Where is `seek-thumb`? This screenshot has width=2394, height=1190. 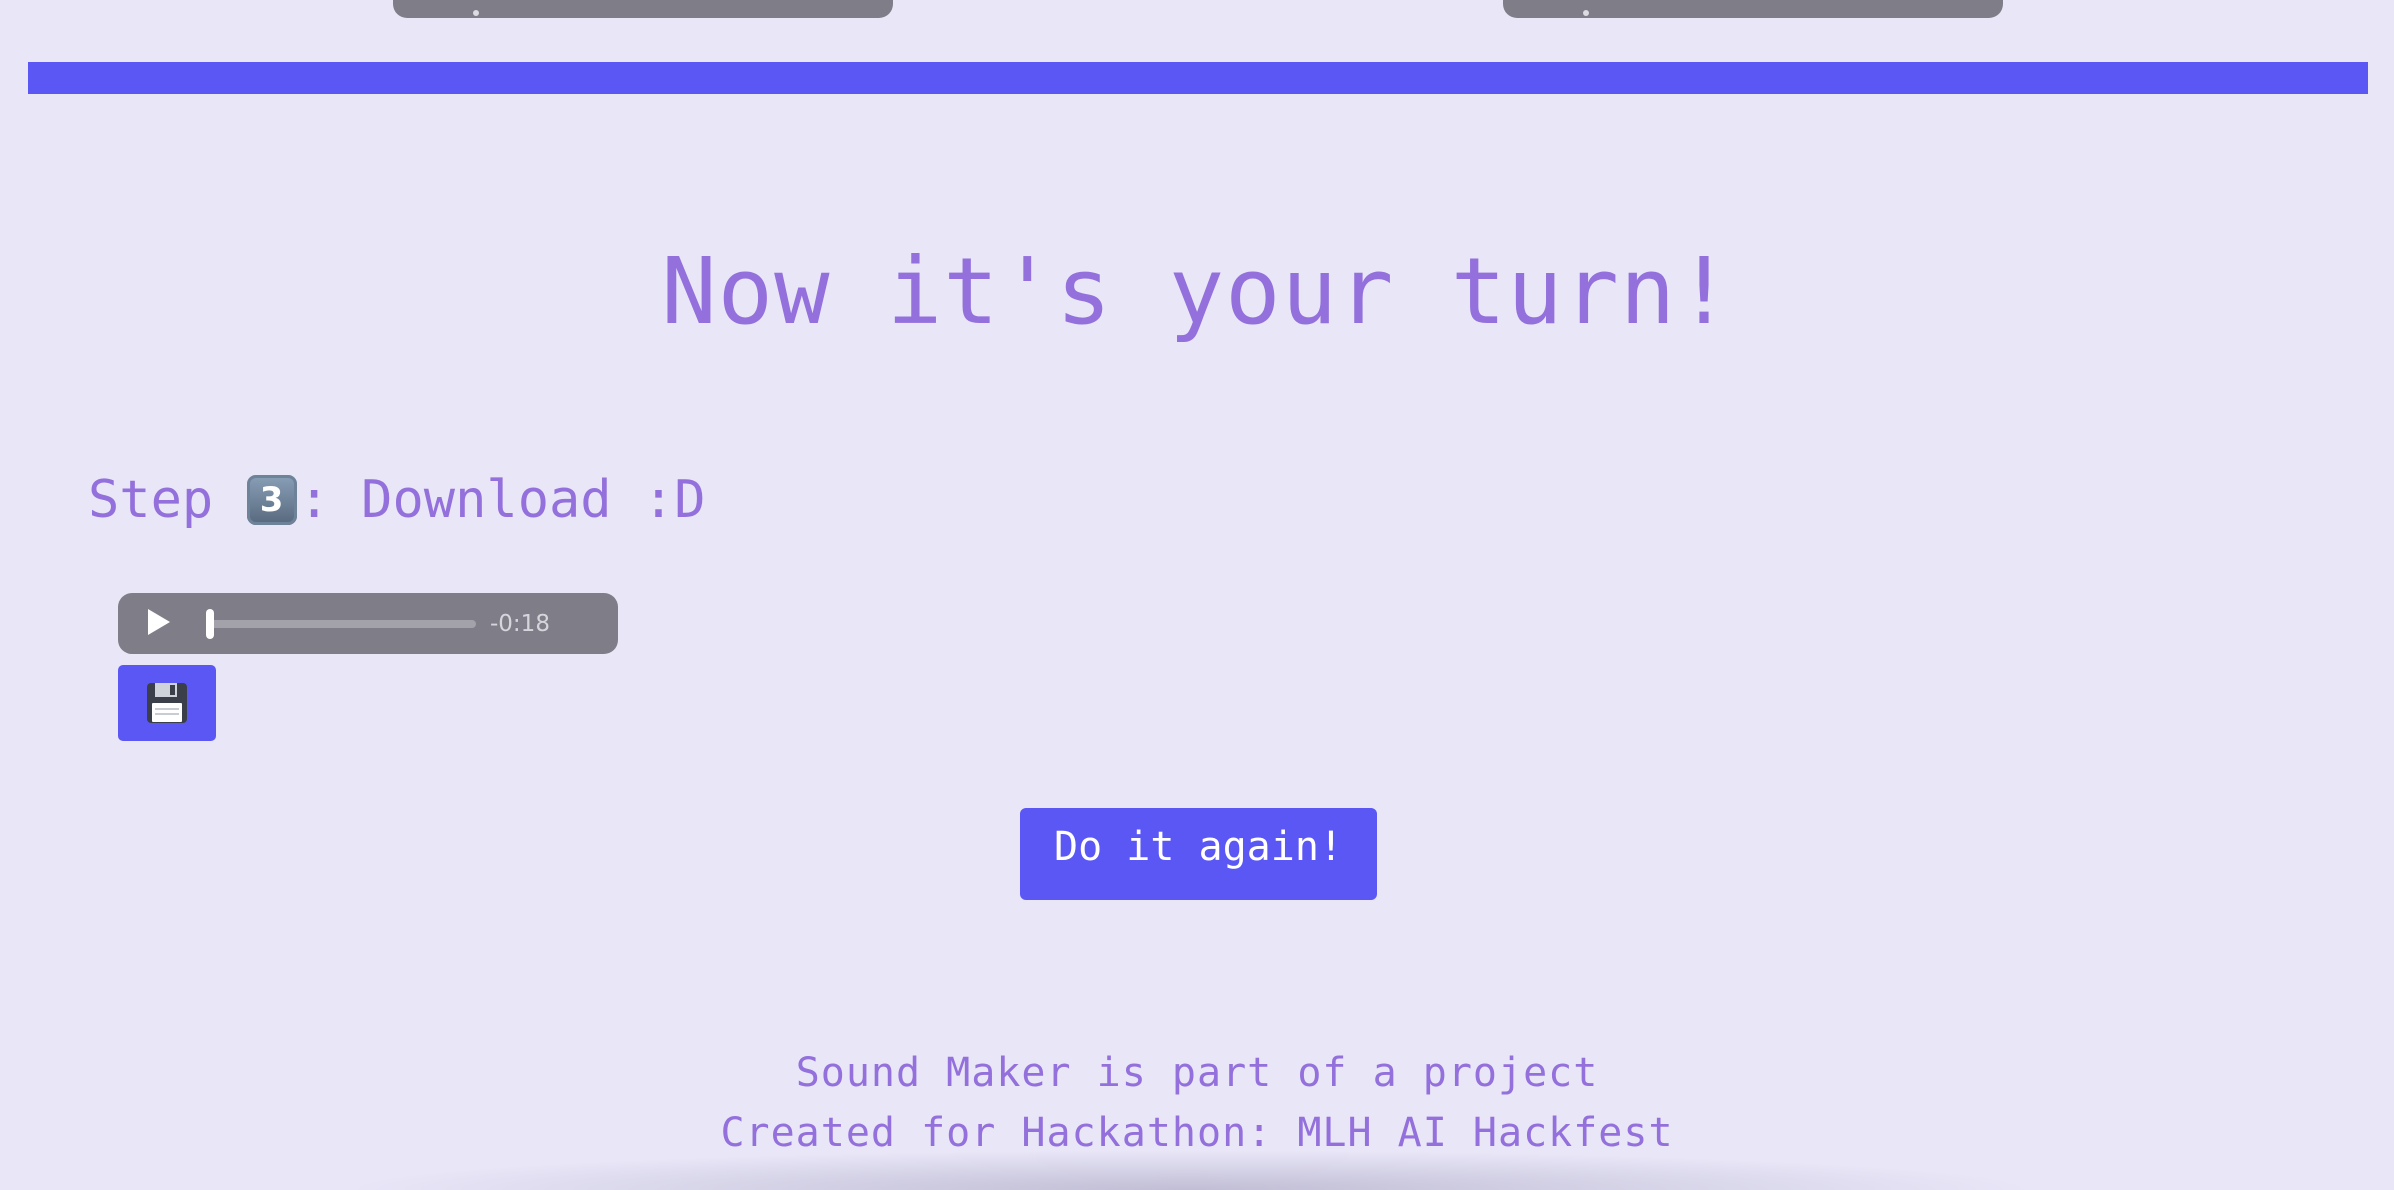
seek-thumb is located at coordinates (210, 624).